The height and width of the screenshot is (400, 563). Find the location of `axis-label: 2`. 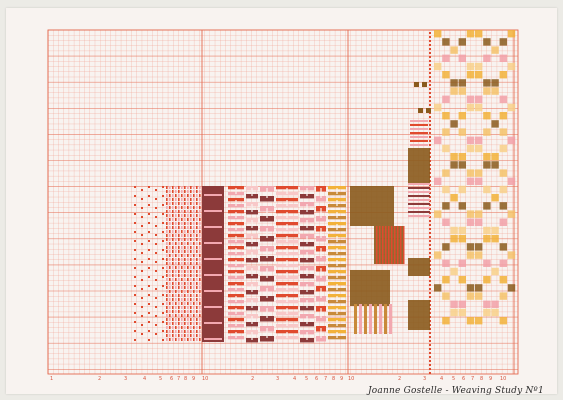

axis-label: 2 is located at coordinates (252, 379).